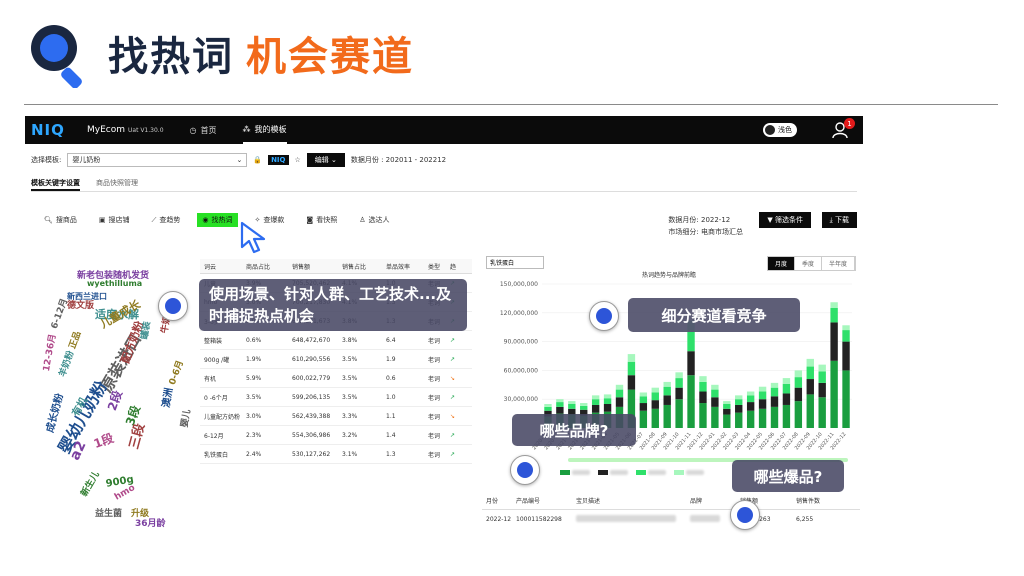  What do you see at coordinates (838, 263) in the screenshot?
I see `tab-half-year: 半年度` at bounding box center [838, 263].